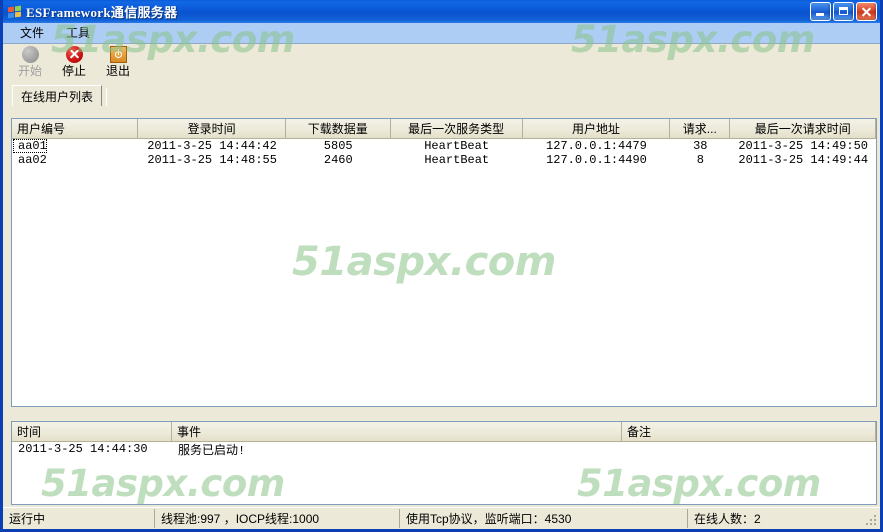 The width and height of the screenshot is (883, 532). I want to click on toolbar: 开始 停止 退出, so click(441, 64).